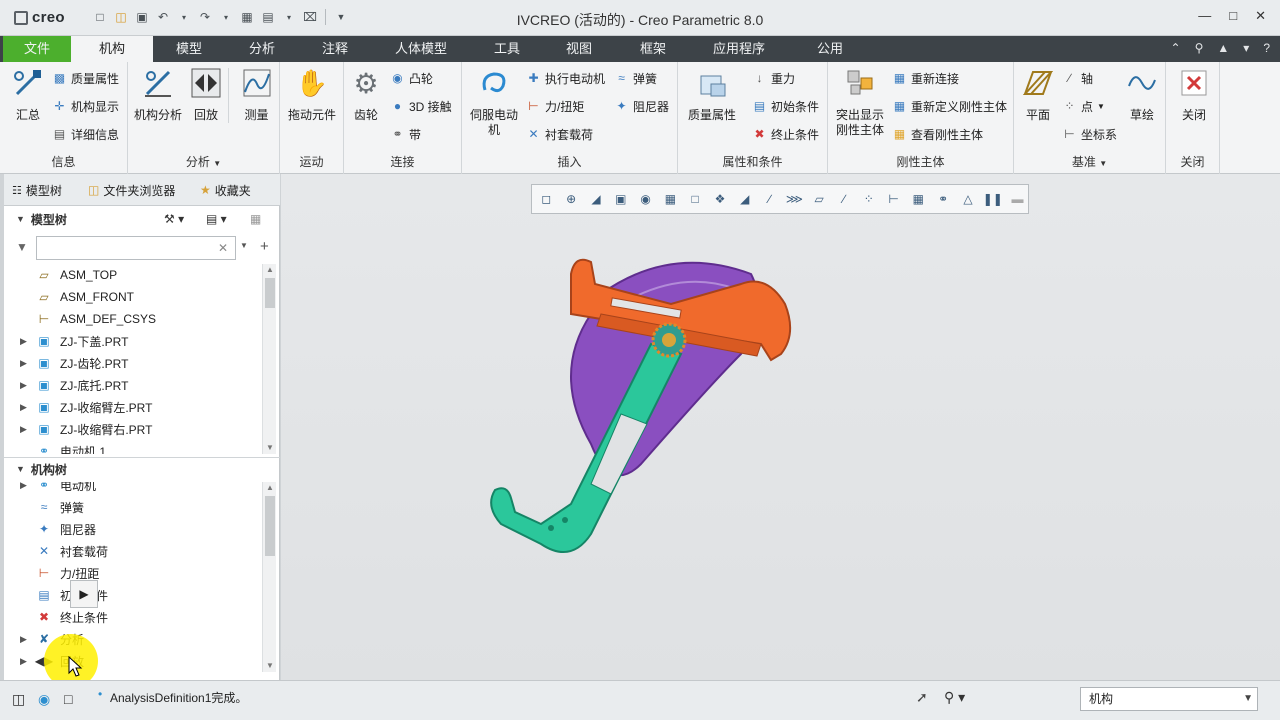 The height and width of the screenshot is (720, 1280). I want to click on help-icon: ?, so click(1266, 48).